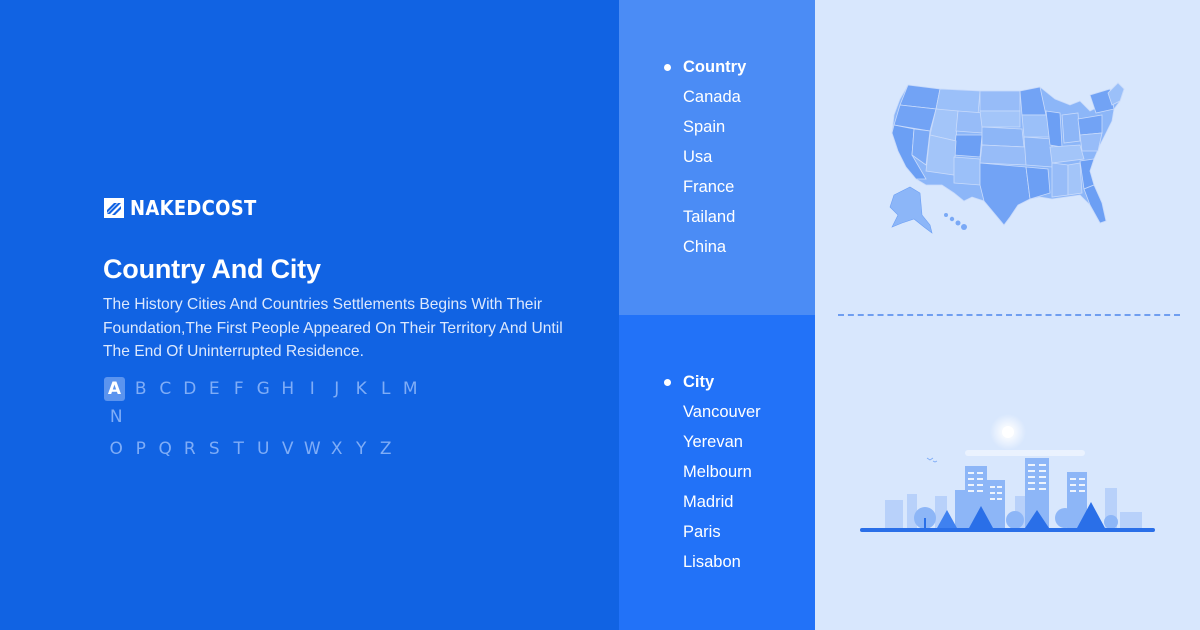  What do you see at coordinates (722, 532) in the screenshot?
I see `city-item: Paris` at bounding box center [722, 532].